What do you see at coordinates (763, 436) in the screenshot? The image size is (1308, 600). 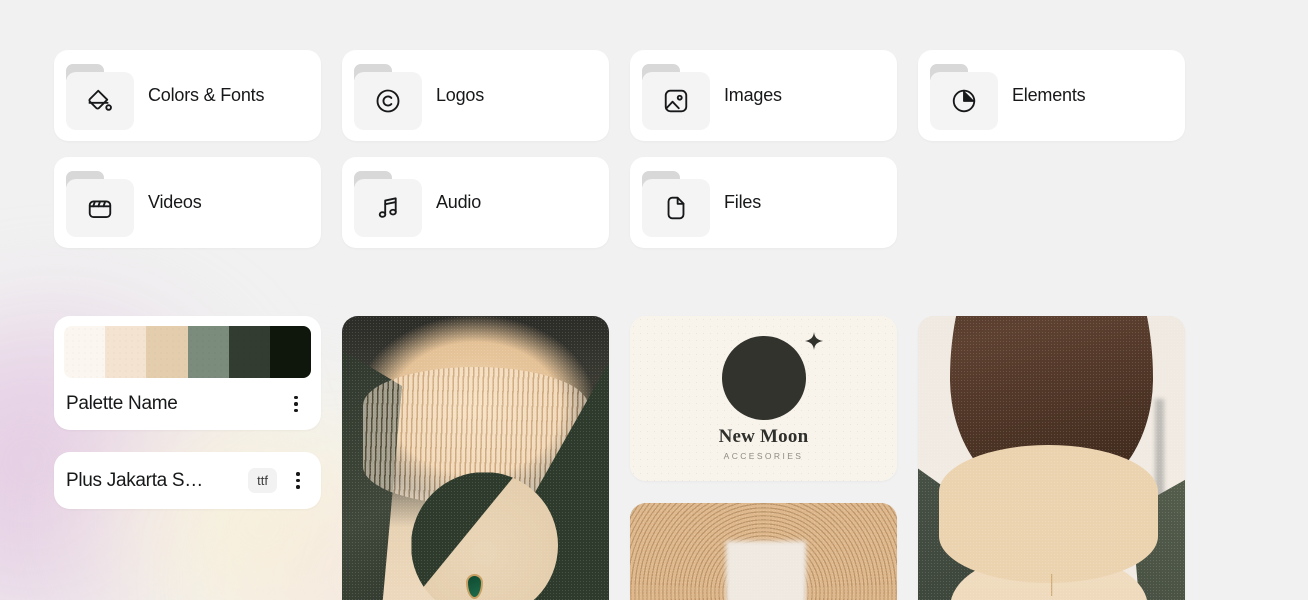 I see `logo-brand-name: New Moon` at bounding box center [763, 436].